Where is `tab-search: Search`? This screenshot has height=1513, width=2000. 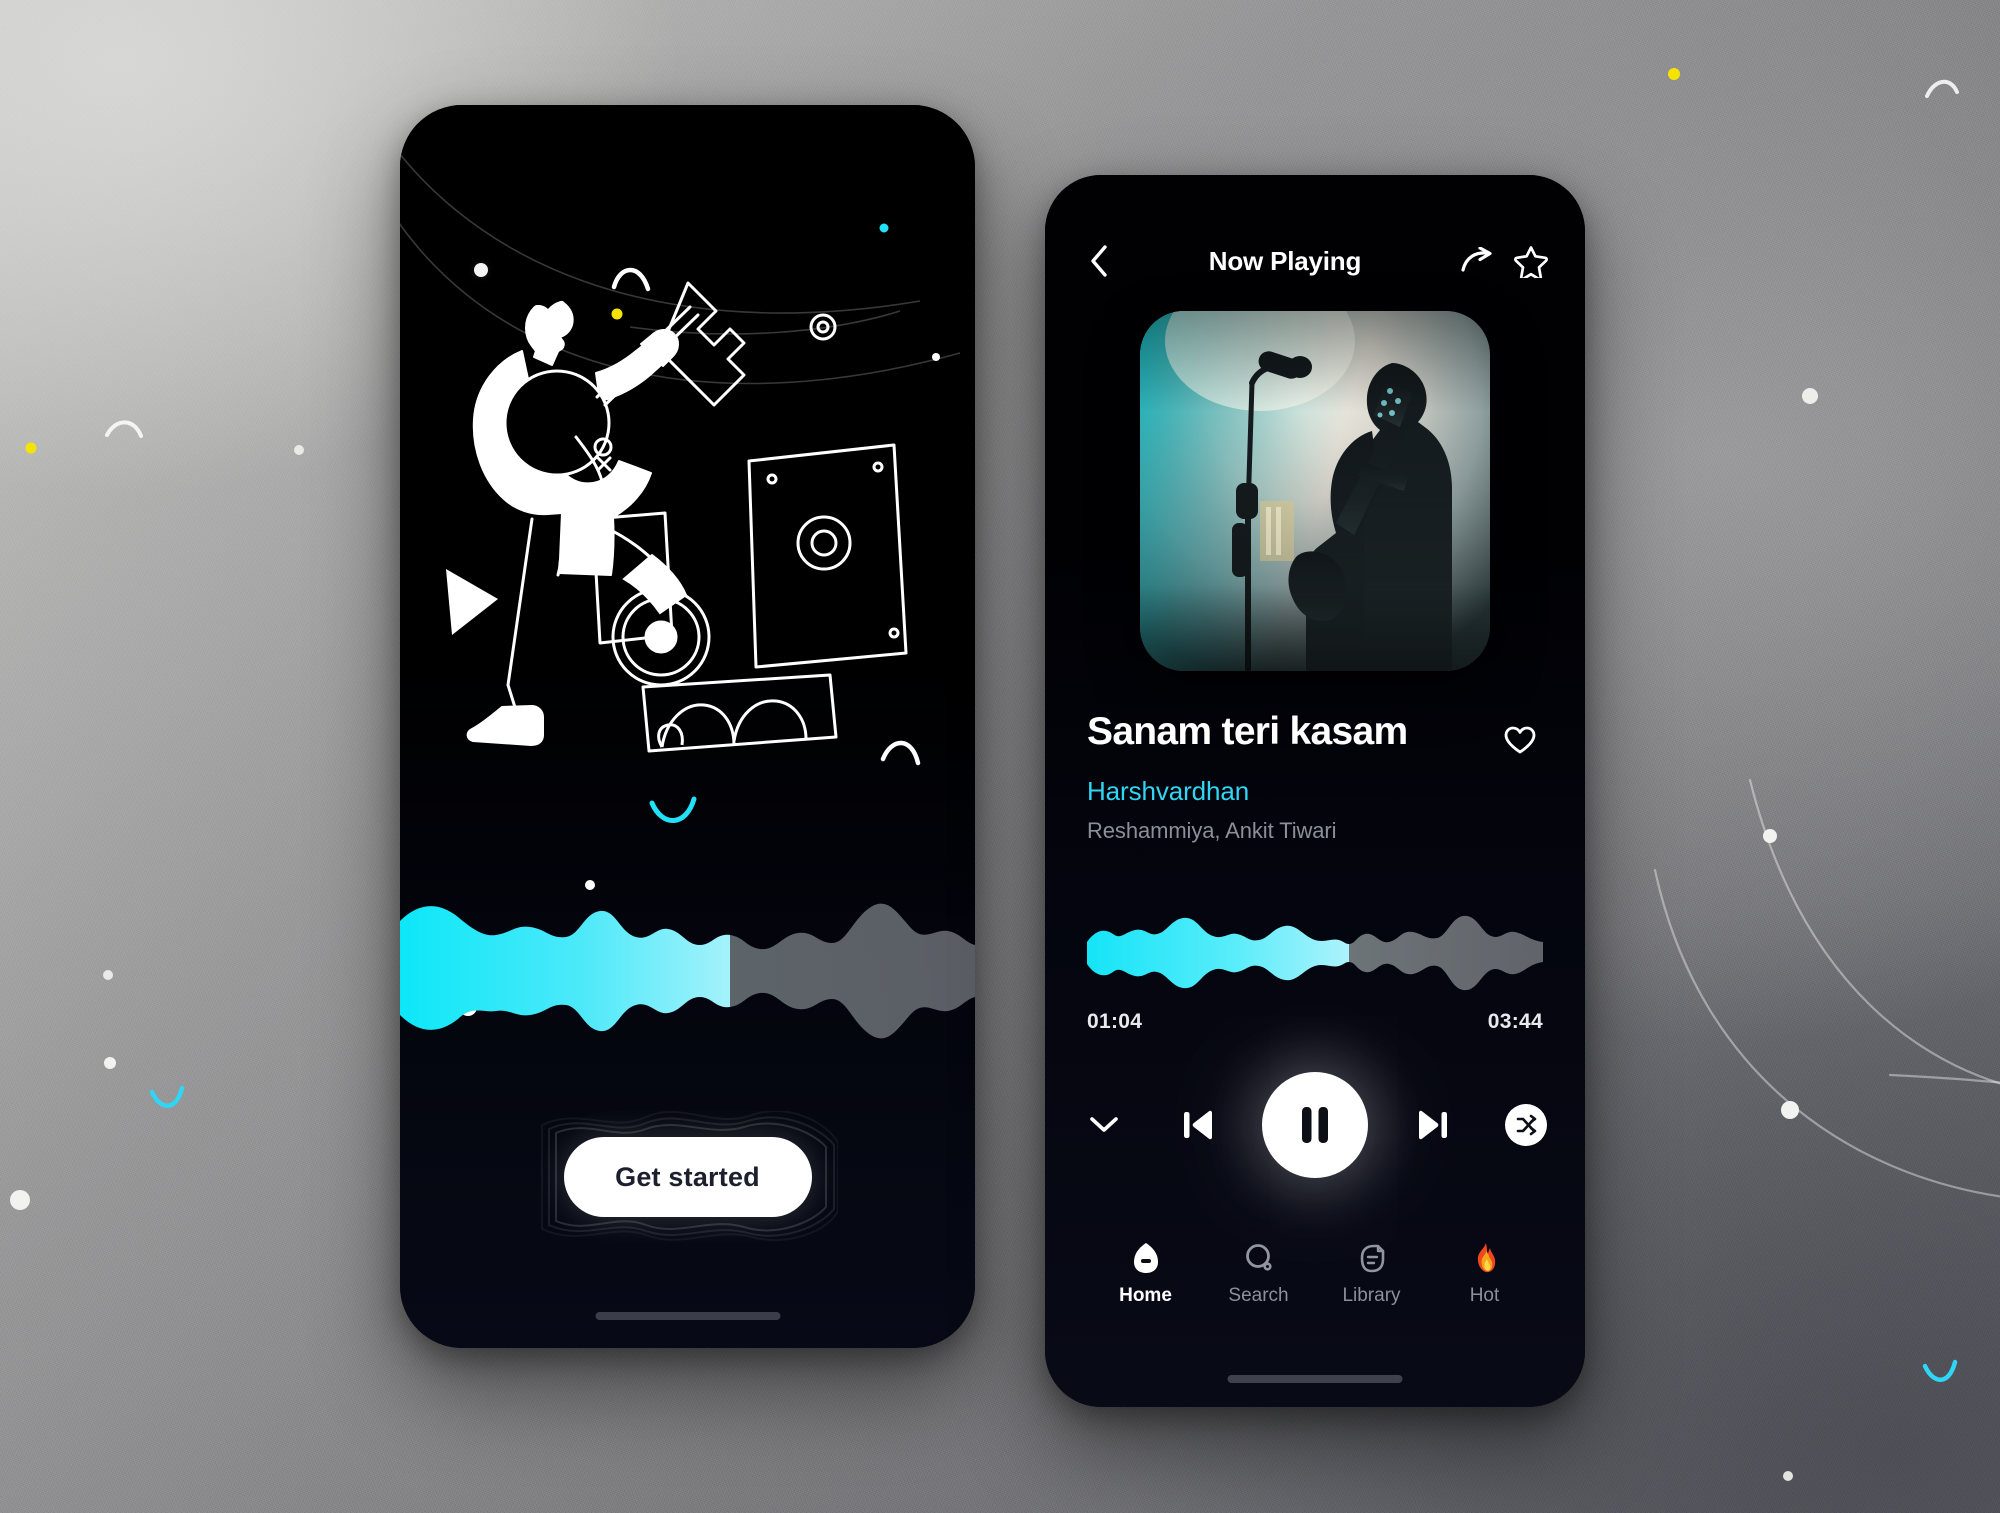
tab-search: Search is located at coordinates (1259, 1274).